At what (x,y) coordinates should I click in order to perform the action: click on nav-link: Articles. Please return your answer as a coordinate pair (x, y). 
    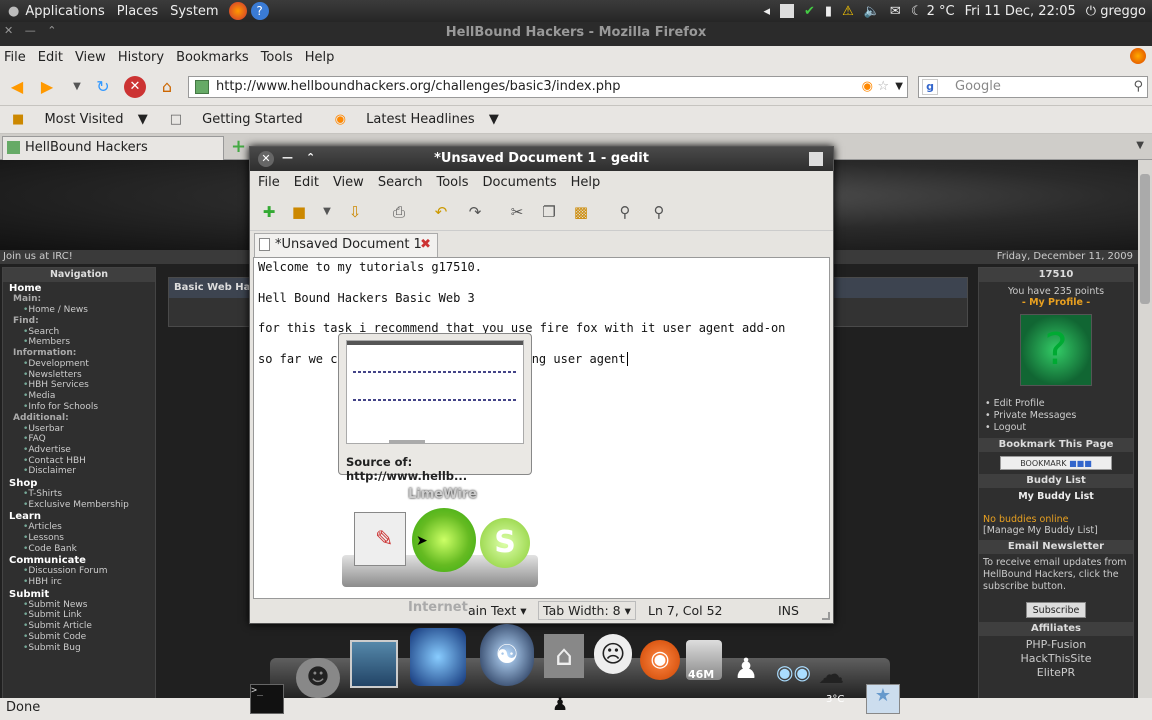
    Looking at the image, I should click on (79, 527).